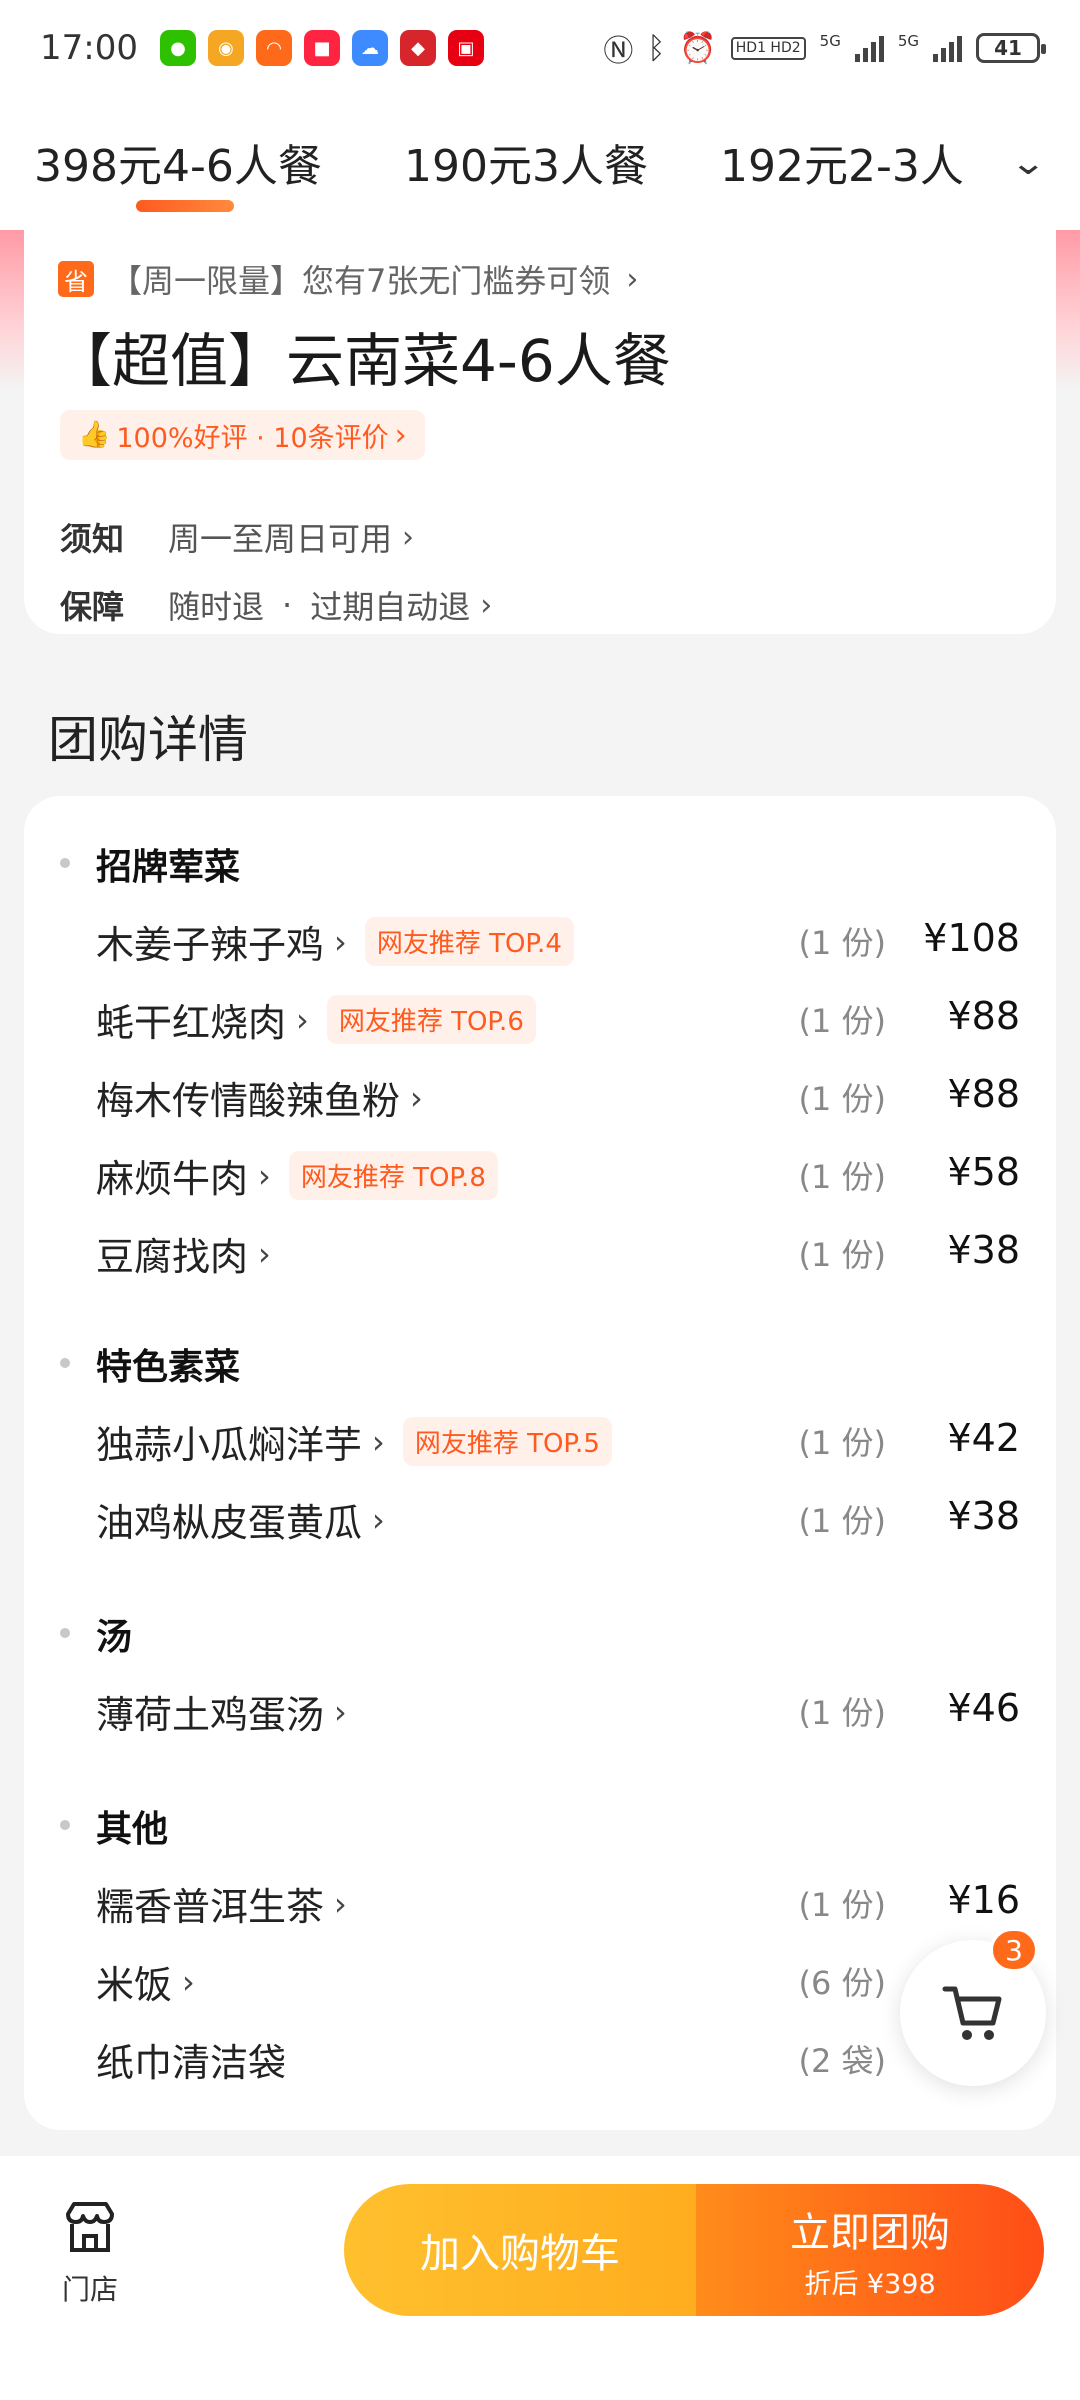 The height and width of the screenshot is (2400, 1080). Describe the element at coordinates (972, 2013) in the screenshot. I see `cart-icon` at that location.